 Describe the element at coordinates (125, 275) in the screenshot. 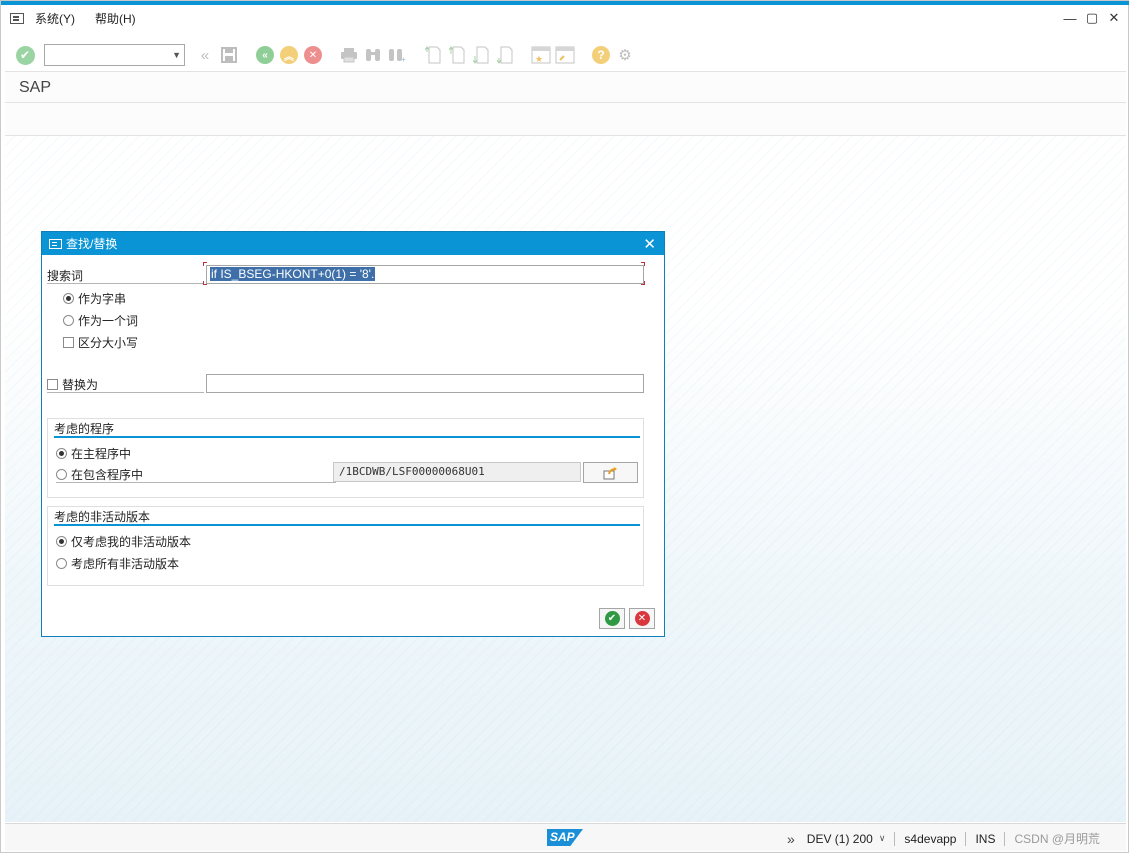

I see `search-term-label: 搜索词` at that location.